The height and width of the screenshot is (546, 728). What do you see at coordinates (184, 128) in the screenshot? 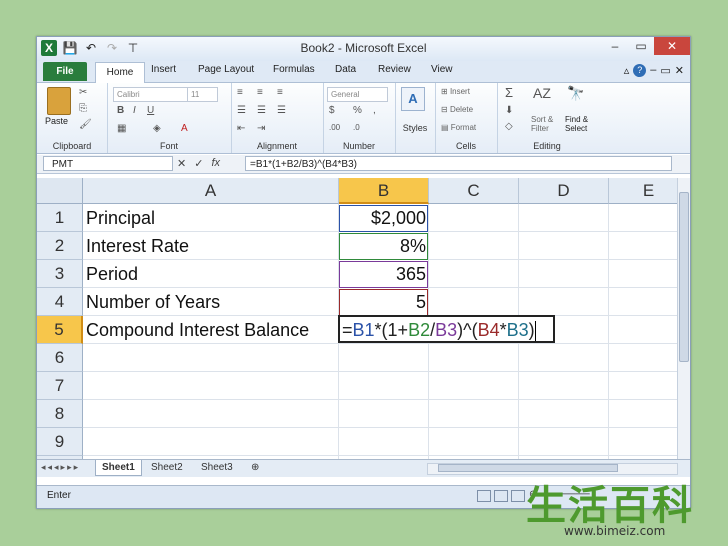
I see `font-color-icon: A` at bounding box center [184, 128].